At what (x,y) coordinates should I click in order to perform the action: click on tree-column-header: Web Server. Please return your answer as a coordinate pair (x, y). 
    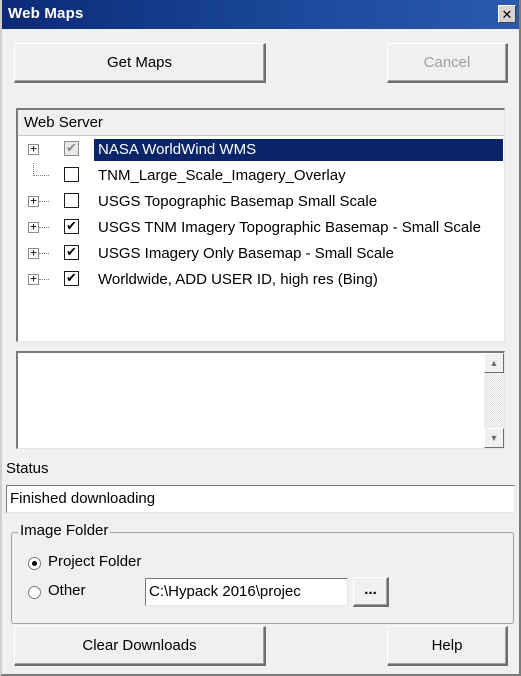
    Looking at the image, I should click on (261, 123).